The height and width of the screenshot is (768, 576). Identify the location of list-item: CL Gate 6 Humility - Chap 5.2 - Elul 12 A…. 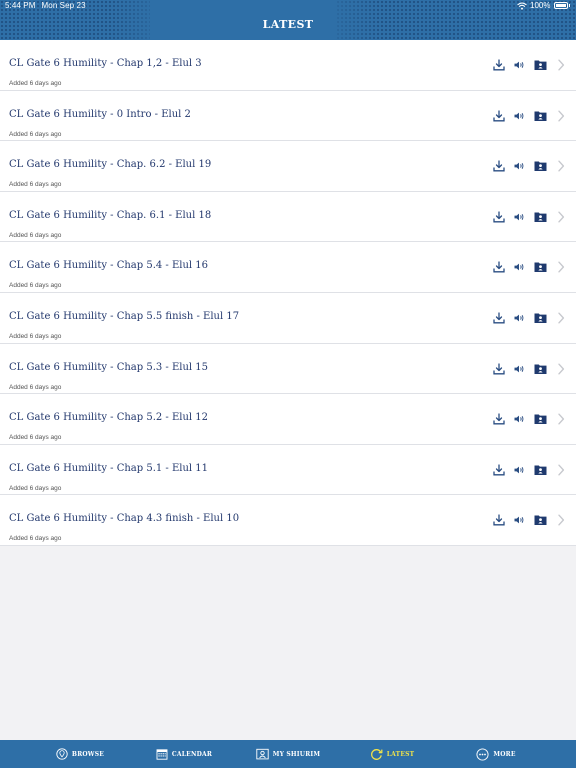
(288, 419).